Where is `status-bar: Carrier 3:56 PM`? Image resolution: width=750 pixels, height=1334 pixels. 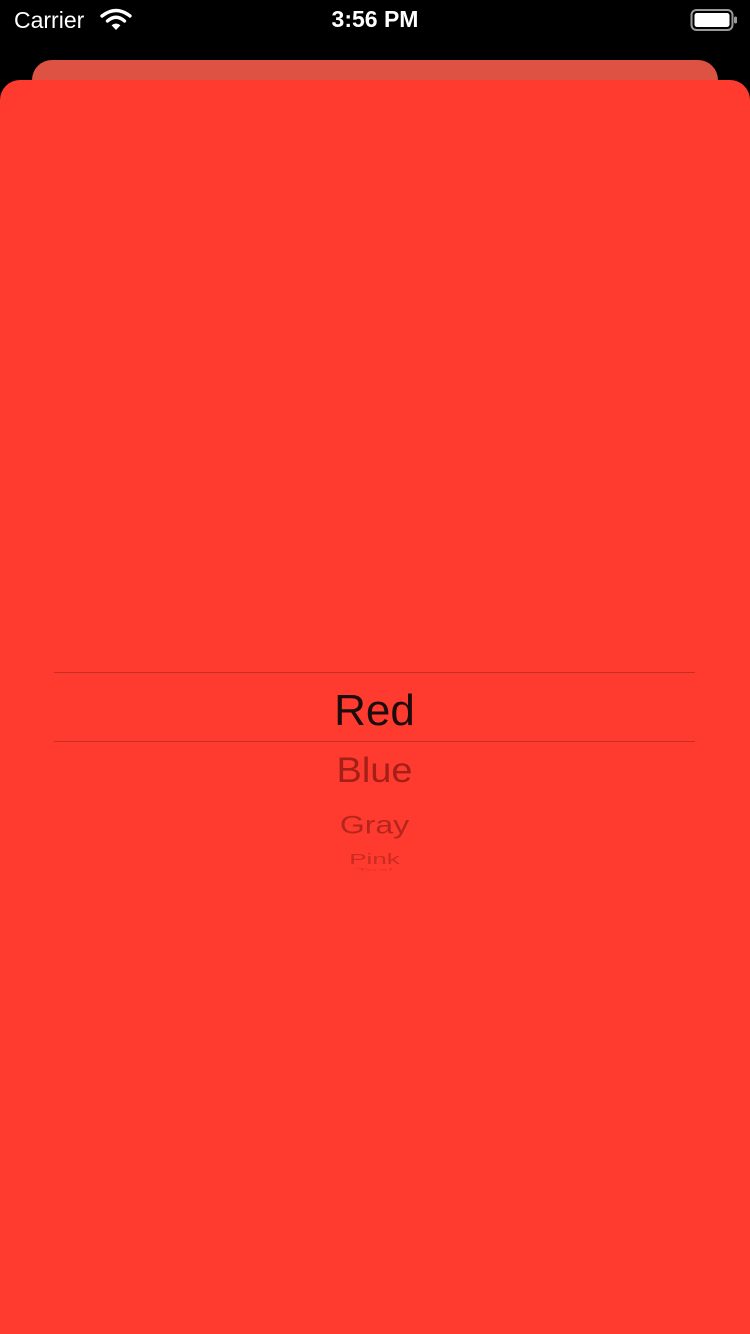 status-bar: Carrier 3:56 PM is located at coordinates (375, 20).